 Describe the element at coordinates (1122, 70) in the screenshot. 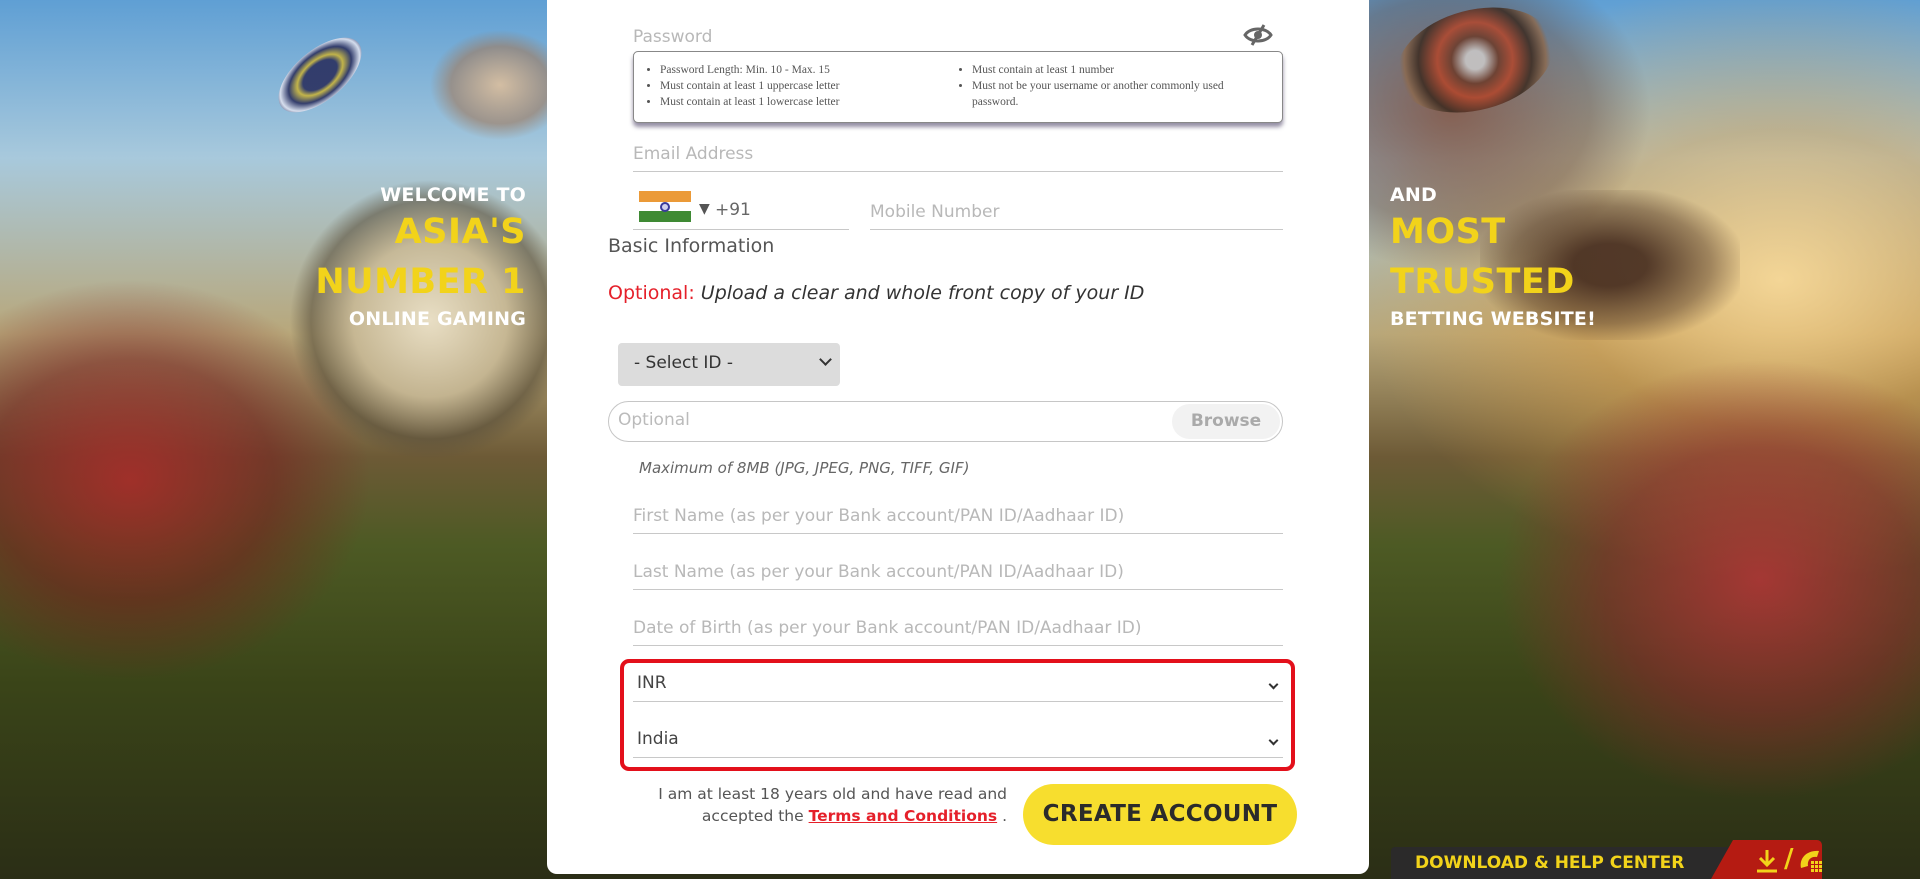

I see `password-rule: Must contain at least 1 number` at that location.